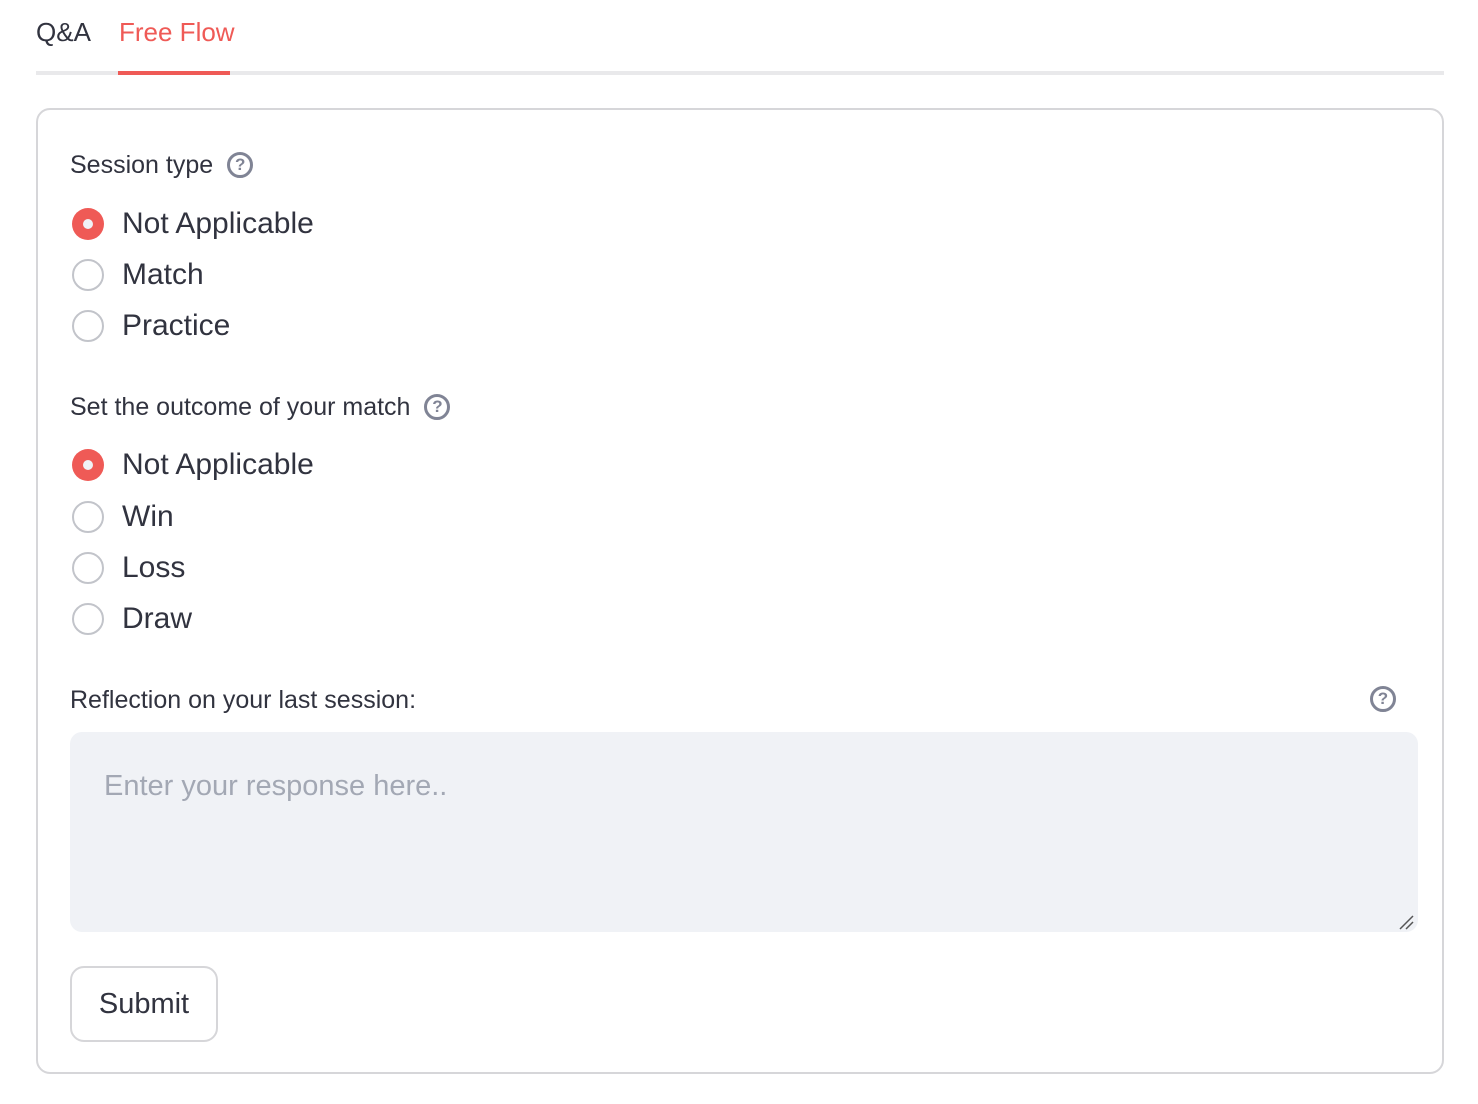 This screenshot has width=1478, height=1104. I want to click on radio-label: Draw, so click(157, 618).